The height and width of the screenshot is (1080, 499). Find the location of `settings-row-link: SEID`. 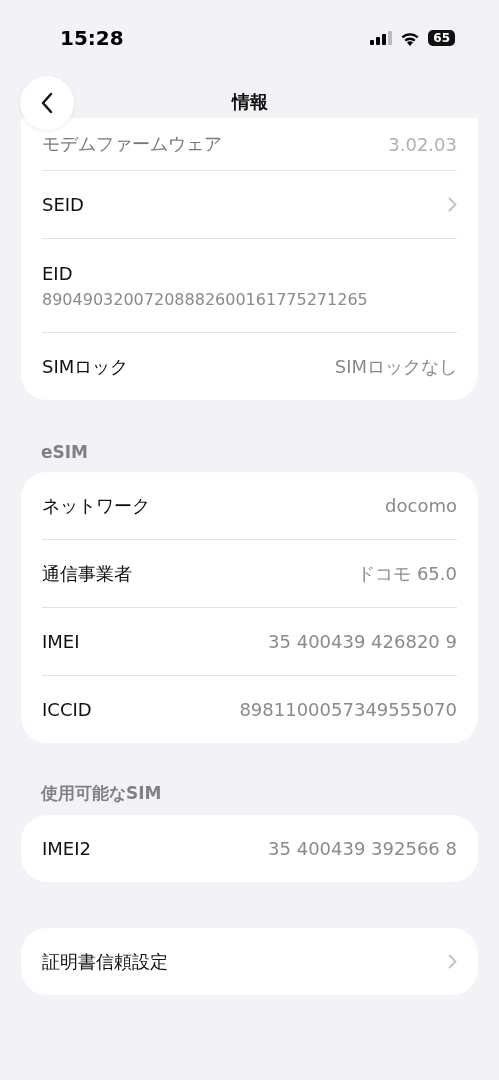

settings-row-link: SEID is located at coordinates (249, 204).